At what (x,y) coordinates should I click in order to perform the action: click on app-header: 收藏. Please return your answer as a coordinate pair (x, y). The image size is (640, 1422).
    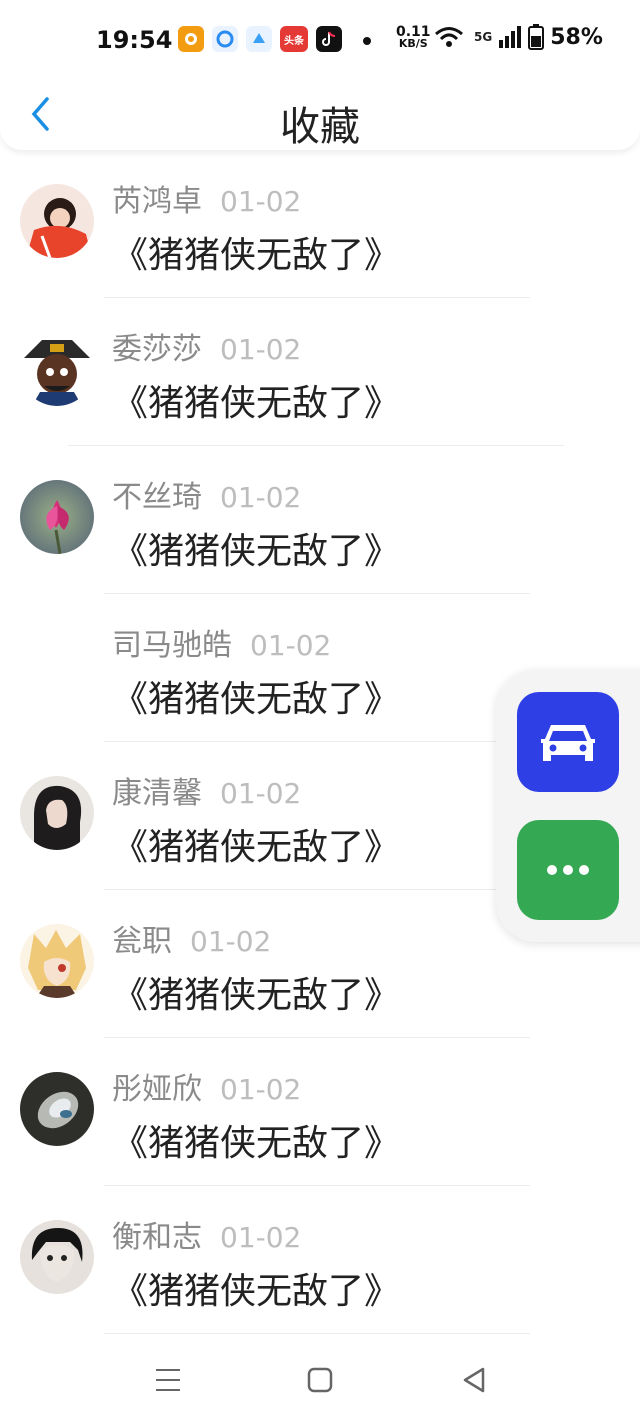
    Looking at the image, I should click on (320, 115).